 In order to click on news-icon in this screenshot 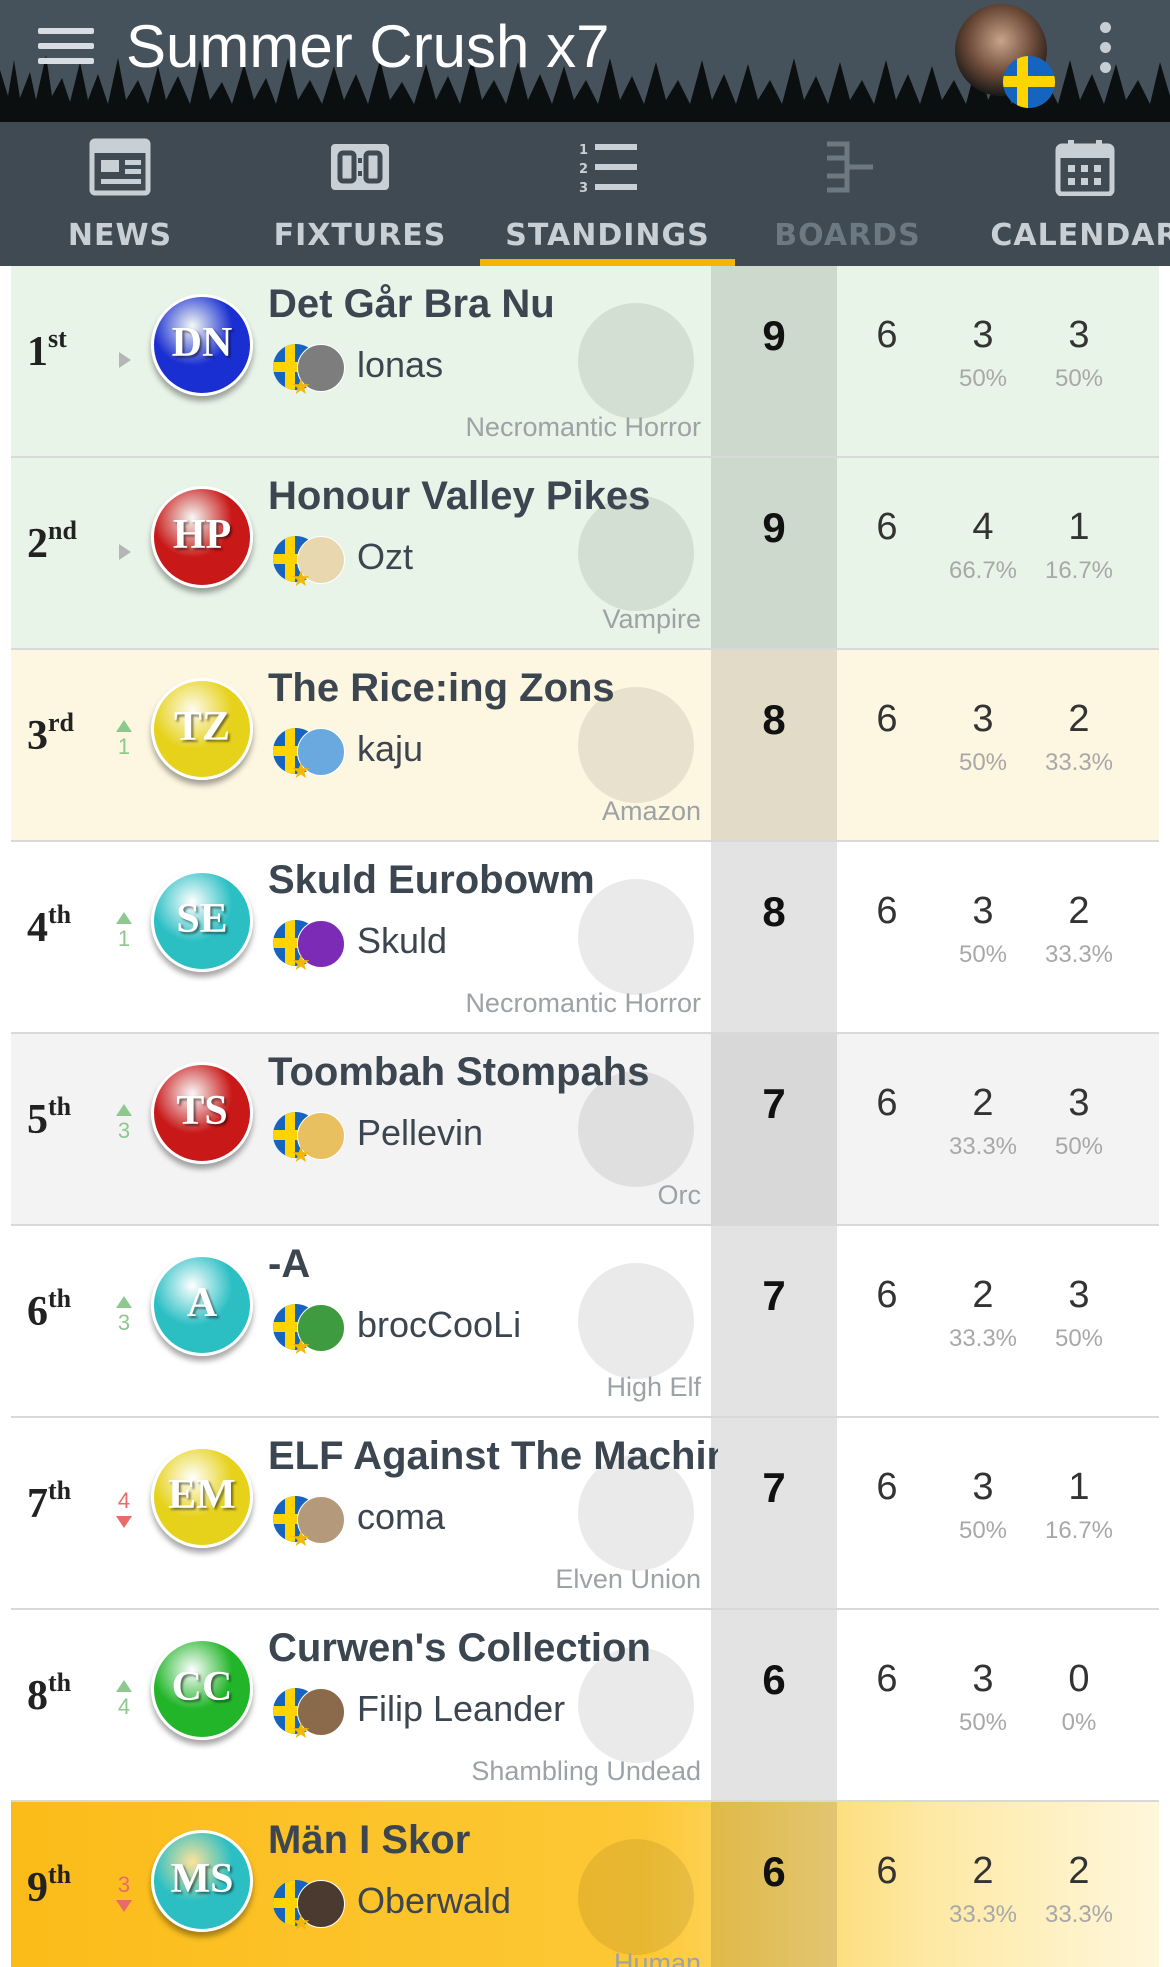, I will do `click(120, 167)`.